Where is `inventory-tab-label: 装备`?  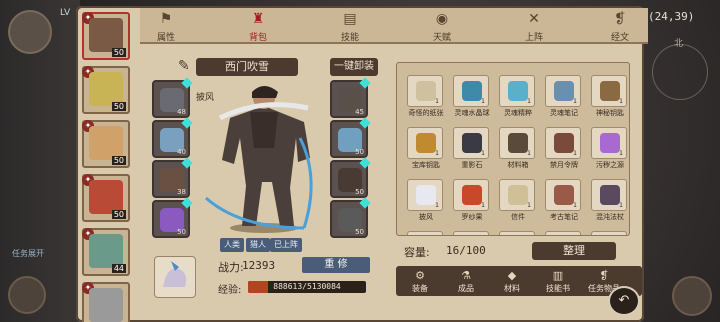 inventory-tab-label: 装备 is located at coordinates (420, 288).